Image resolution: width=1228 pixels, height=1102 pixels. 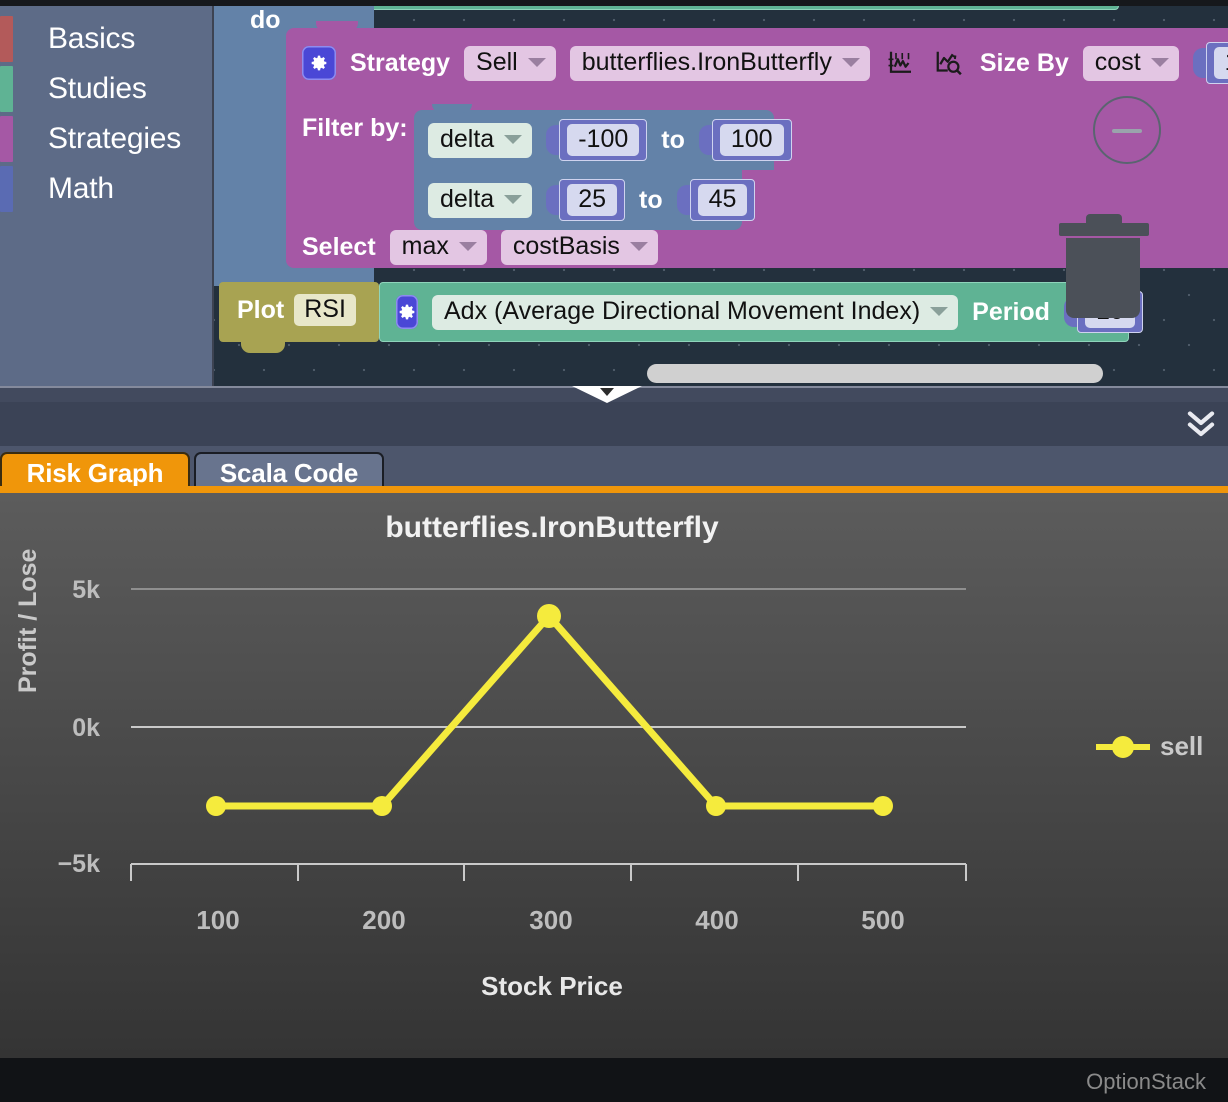 I want to click on filter-by-label: Filter by:, so click(x=355, y=128).